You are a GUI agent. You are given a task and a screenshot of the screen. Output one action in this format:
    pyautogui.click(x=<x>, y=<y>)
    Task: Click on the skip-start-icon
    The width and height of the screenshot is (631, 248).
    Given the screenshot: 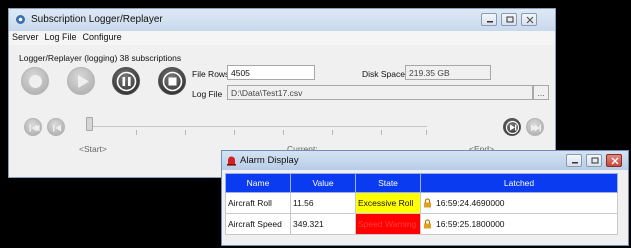 What is the action you would take?
    pyautogui.click(x=34, y=128)
    